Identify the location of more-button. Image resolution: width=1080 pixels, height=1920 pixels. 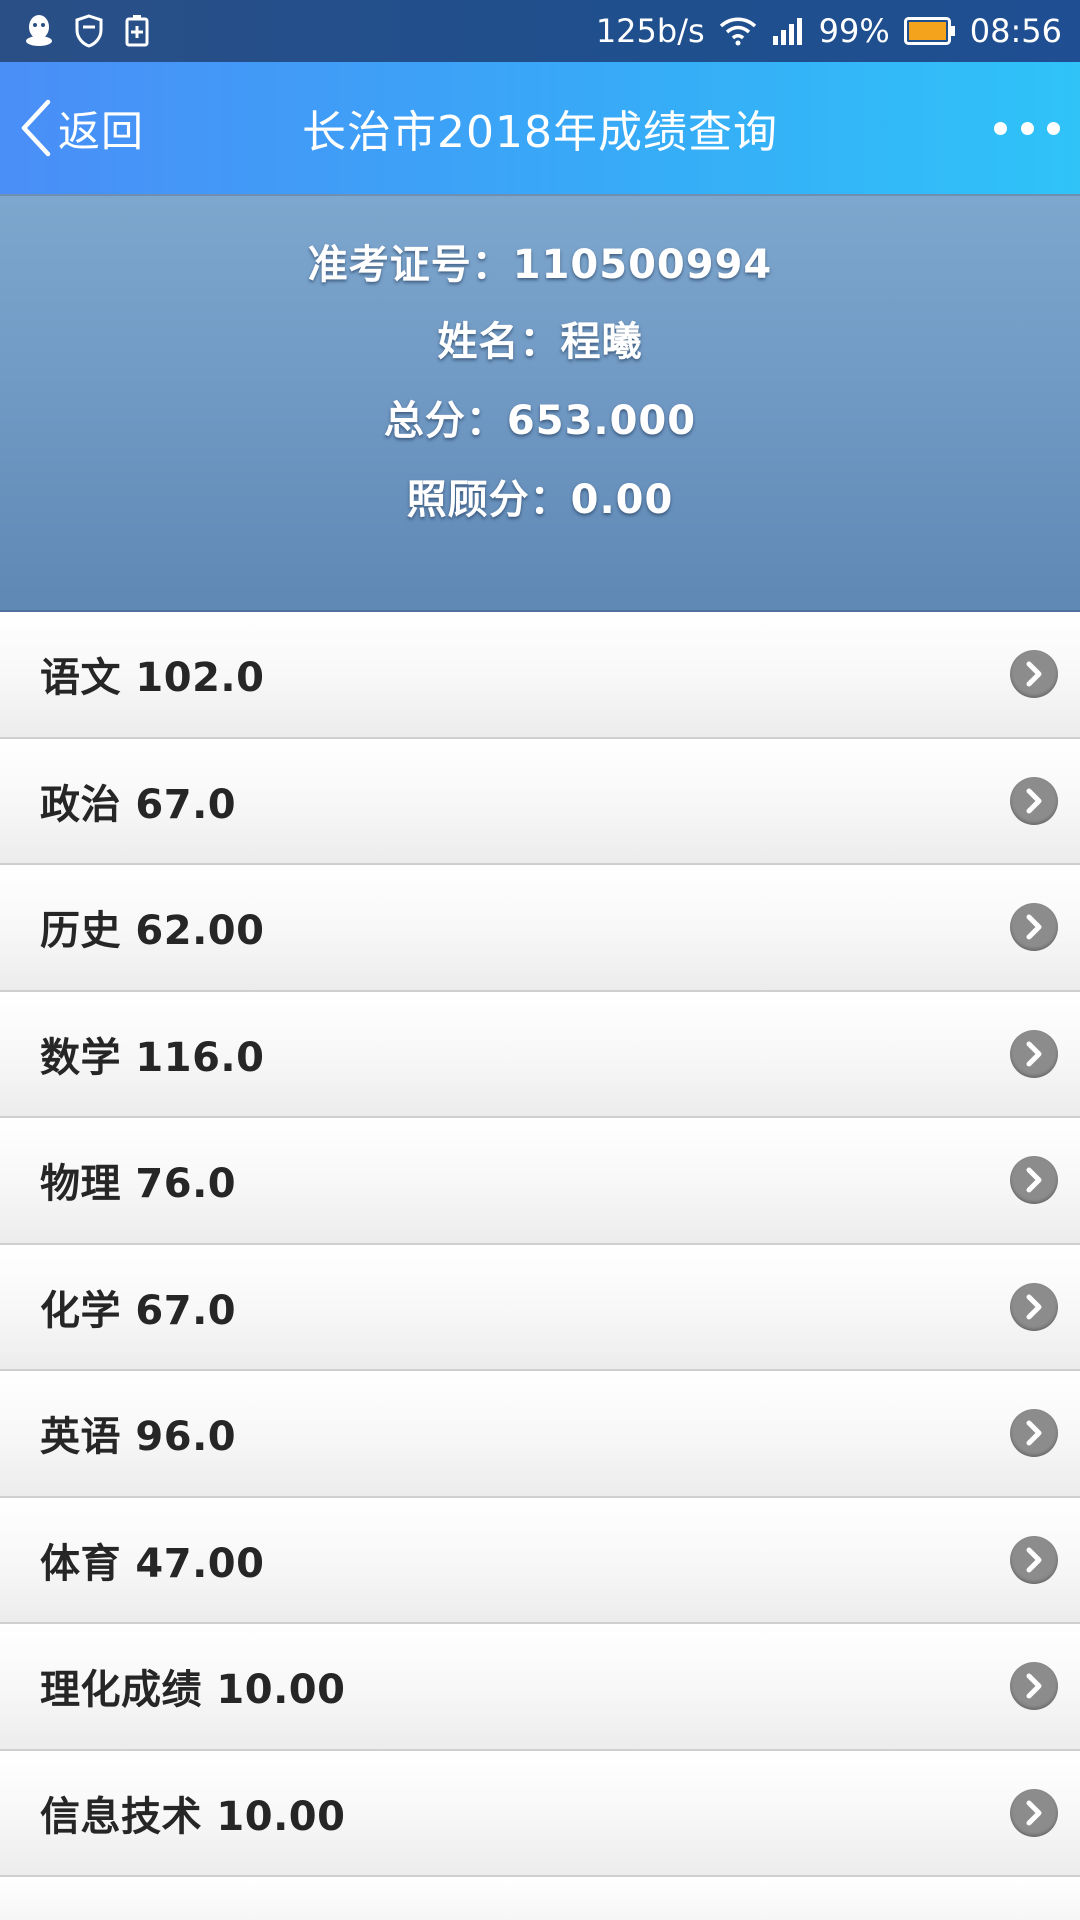
(1027, 128).